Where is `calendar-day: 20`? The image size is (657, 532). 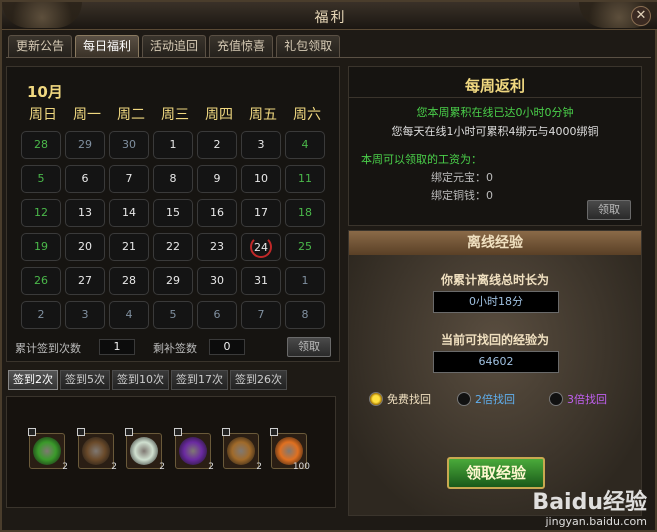
calendar-day: 20 is located at coordinates (85, 247).